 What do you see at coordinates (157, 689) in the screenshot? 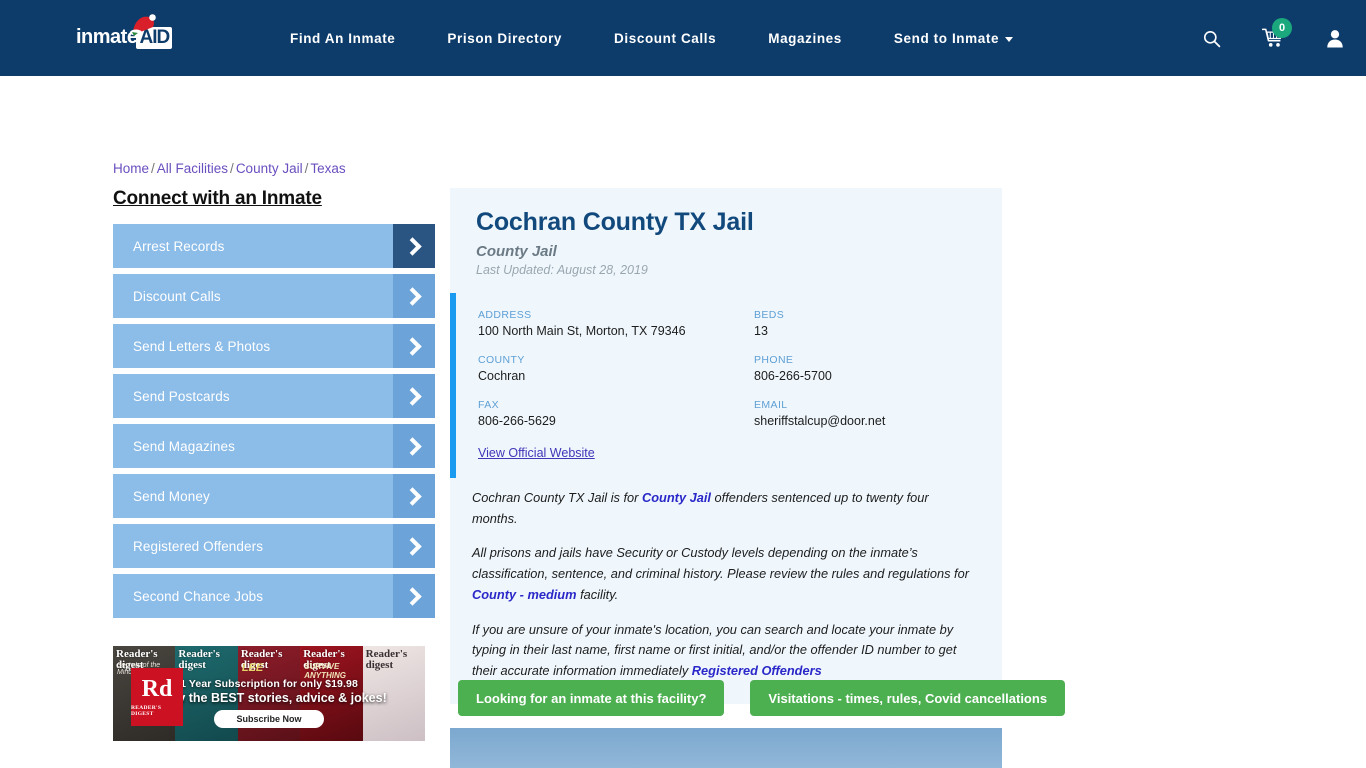
I see `rd-mark: Rd` at bounding box center [157, 689].